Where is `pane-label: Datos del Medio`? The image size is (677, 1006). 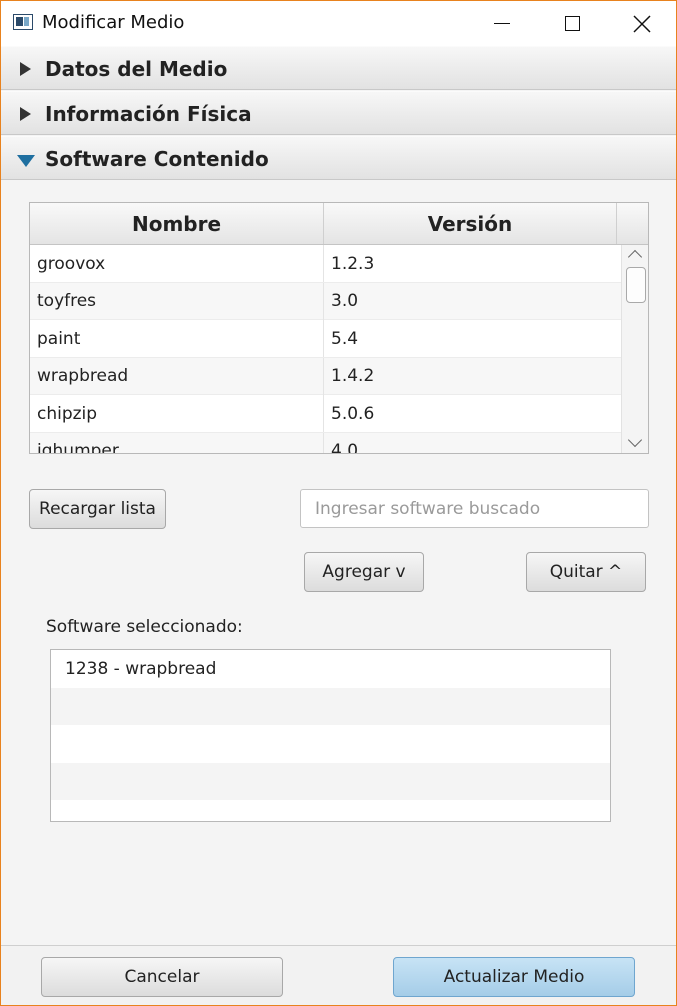
pane-label: Datos del Medio is located at coordinates (136, 69).